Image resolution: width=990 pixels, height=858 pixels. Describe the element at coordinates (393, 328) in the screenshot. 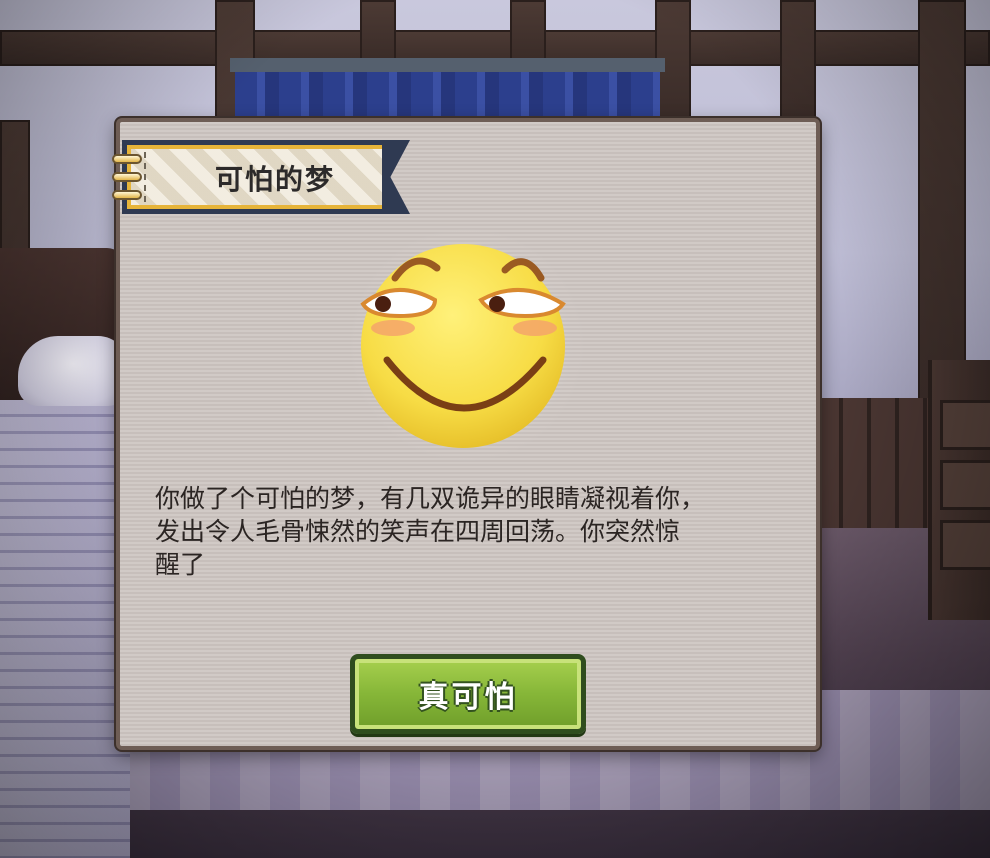

I see `emoji-left-blush` at that location.